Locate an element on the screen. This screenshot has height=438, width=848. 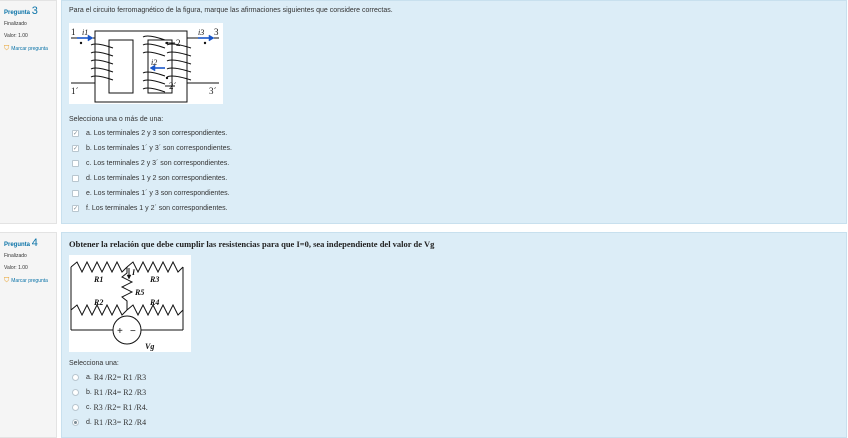
question-number: Pregunta 4 is located at coordinates (21, 243).